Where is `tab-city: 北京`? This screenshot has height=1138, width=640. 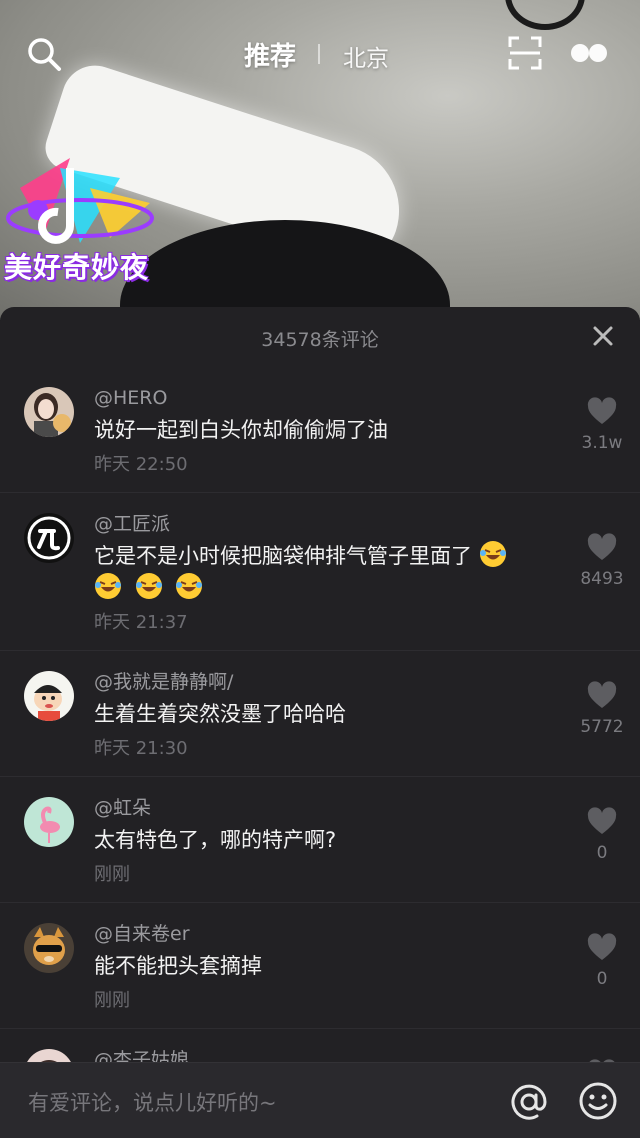
tab-city: 北京 is located at coordinates (366, 56).